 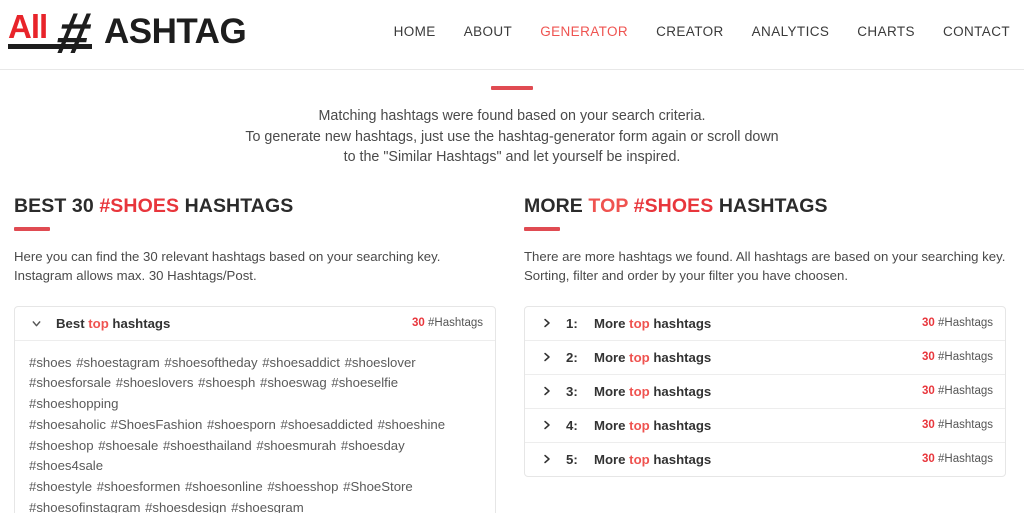 What do you see at coordinates (572, 391) in the screenshot?
I see `list-item-index: 3:` at bounding box center [572, 391].